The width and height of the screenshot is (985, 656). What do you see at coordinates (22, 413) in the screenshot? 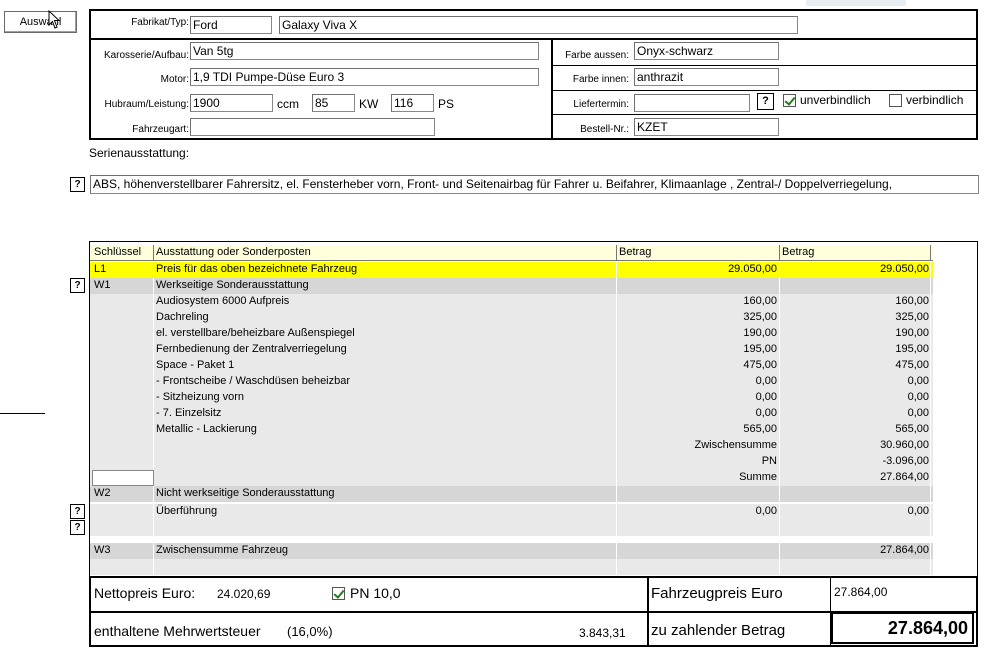
I see `separator-line` at bounding box center [22, 413].